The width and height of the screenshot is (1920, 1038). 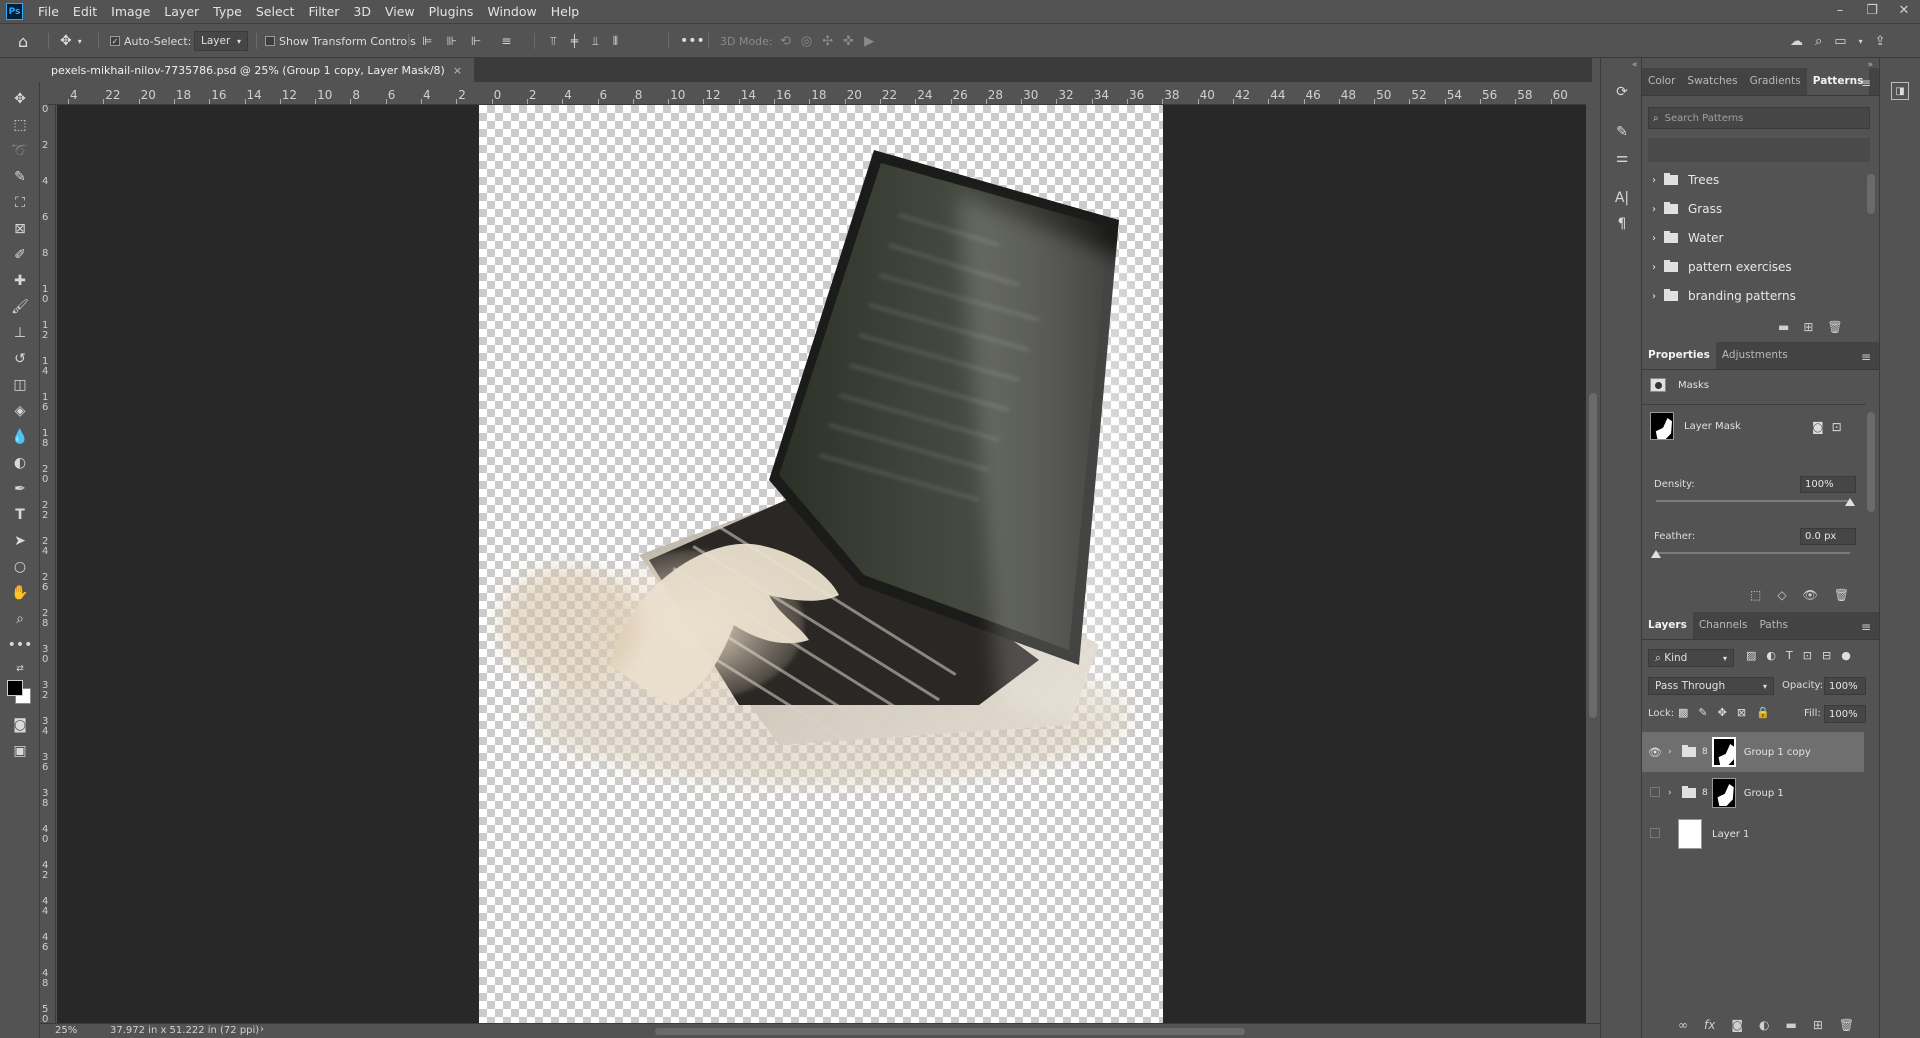 What do you see at coordinates (1679, 355) in the screenshot?
I see `tab-properties: Properties` at bounding box center [1679, 355].